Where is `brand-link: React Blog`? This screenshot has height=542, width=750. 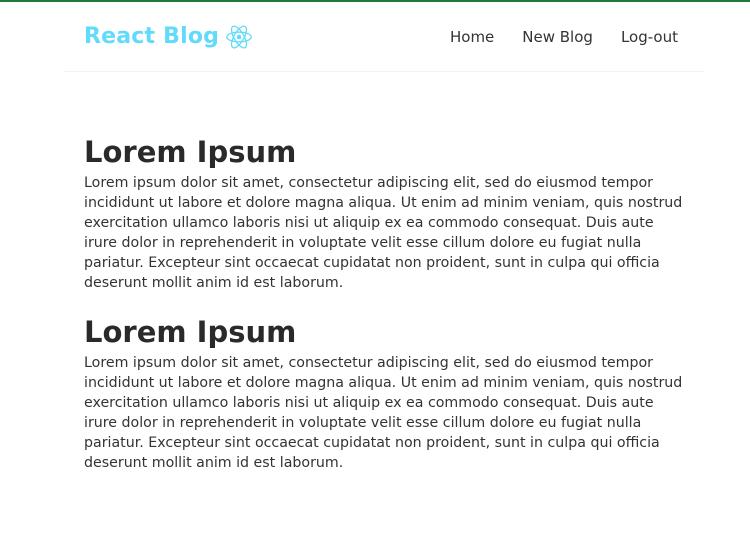
brand-link: React Blog is located at coordinates (168, 37).